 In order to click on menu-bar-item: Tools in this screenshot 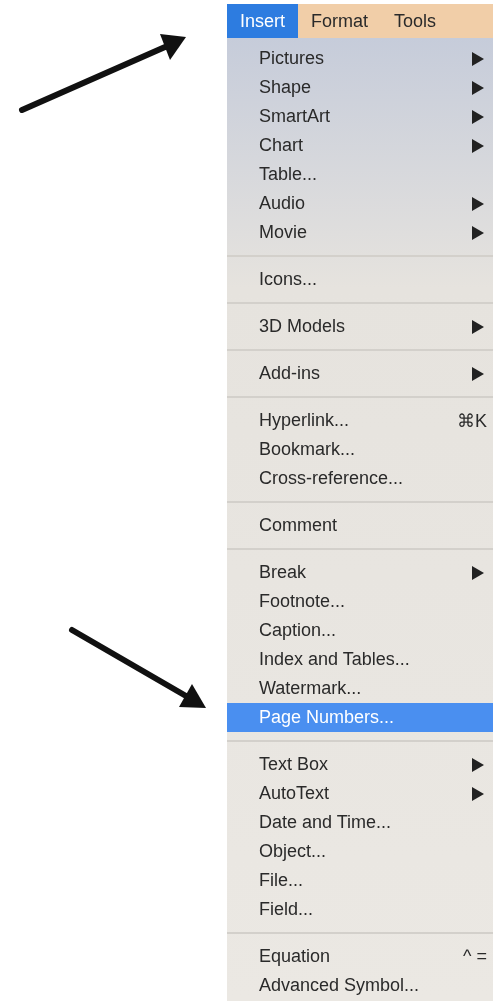, I will do `click(415, 21)`.